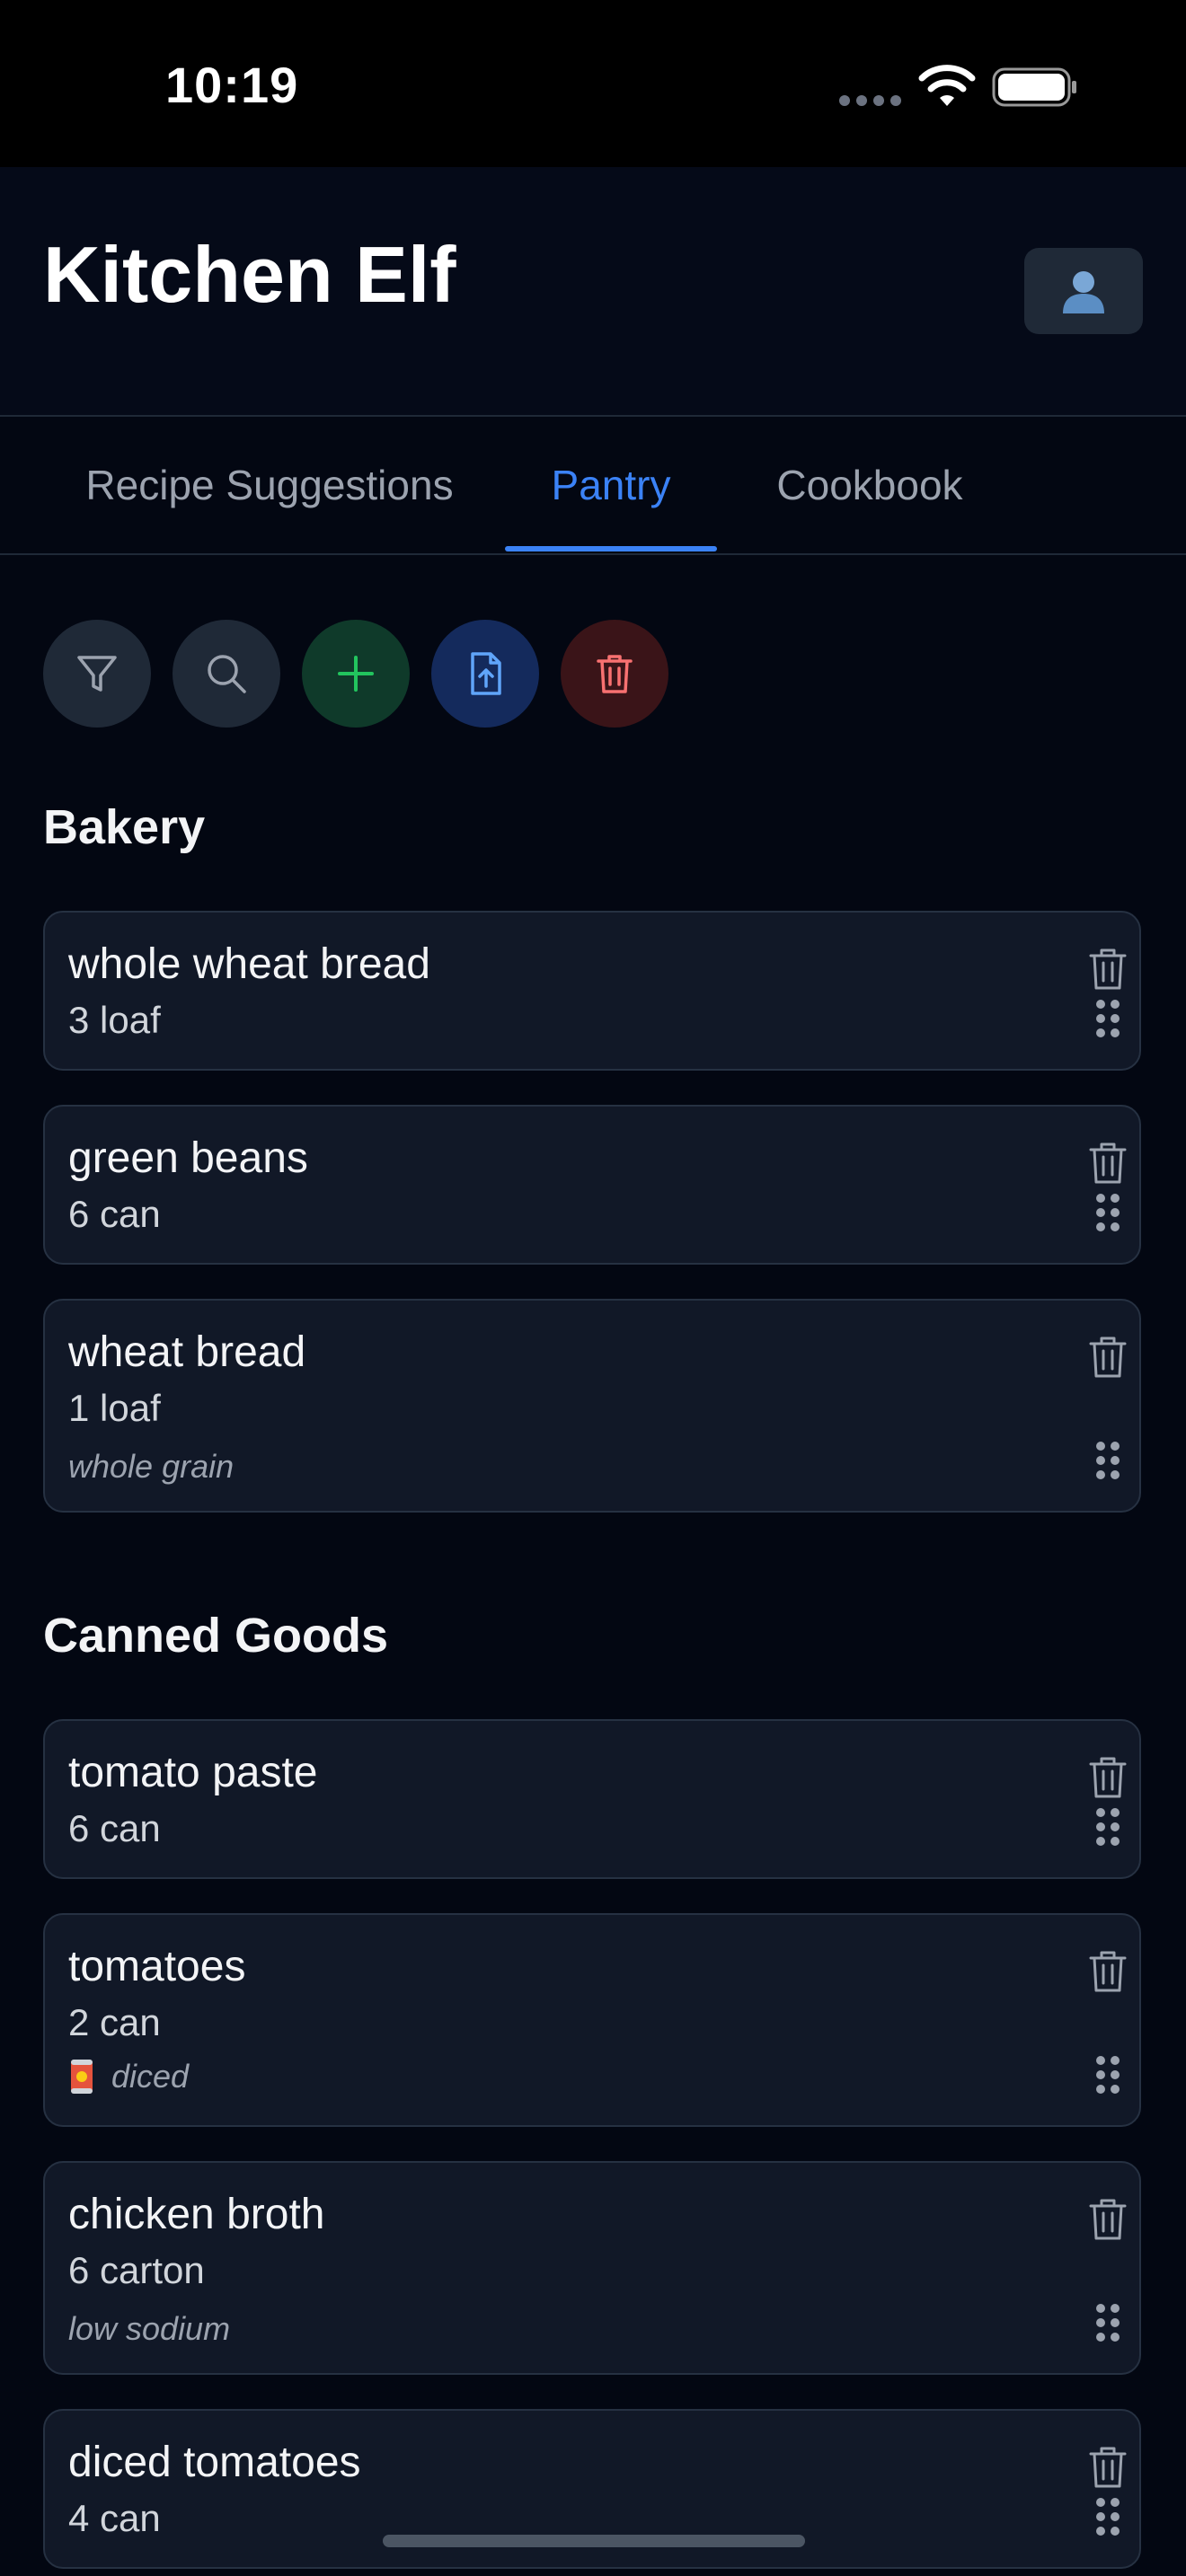 This screenshot has width=1186, height=2576. What do you see at coordinates (592, 2020) in the screenshot?
I see `pantry-item: tomatoes 2 can diced` at bounding box center [592, 2020].